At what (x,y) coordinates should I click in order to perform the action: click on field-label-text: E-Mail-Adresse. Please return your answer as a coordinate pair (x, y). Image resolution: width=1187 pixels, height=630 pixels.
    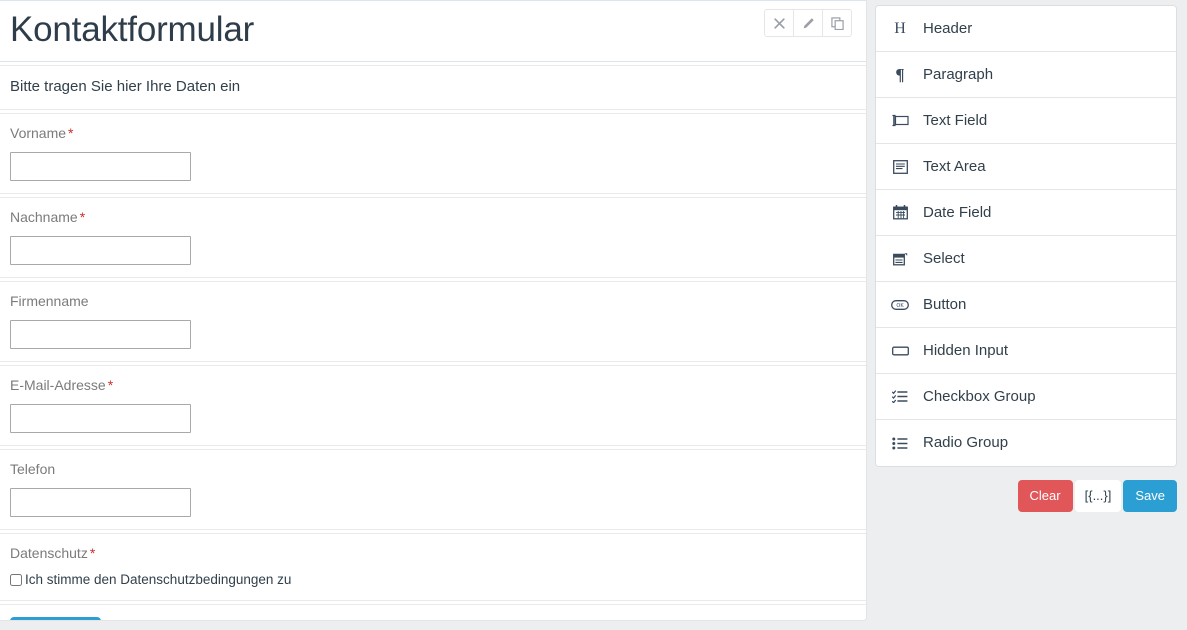
    Looking at the image, I should click on (58, 385).